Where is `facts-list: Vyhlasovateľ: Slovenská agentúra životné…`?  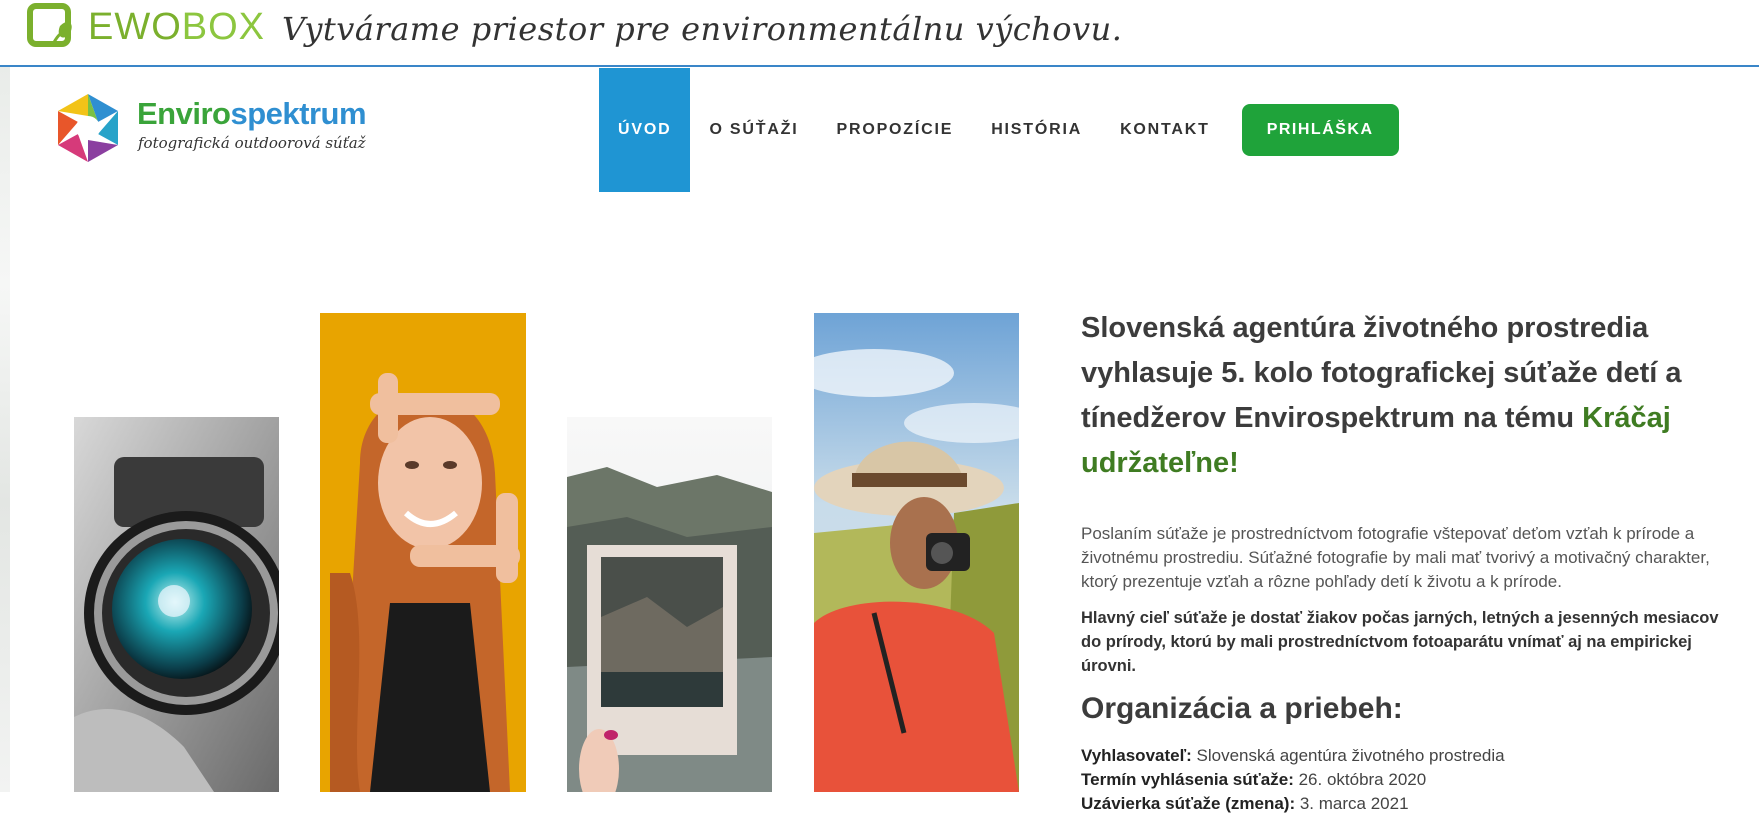 facts-list: Vyhlasovateľ: Slovenská agentúra životné… is located at coordinates (1420, 780).